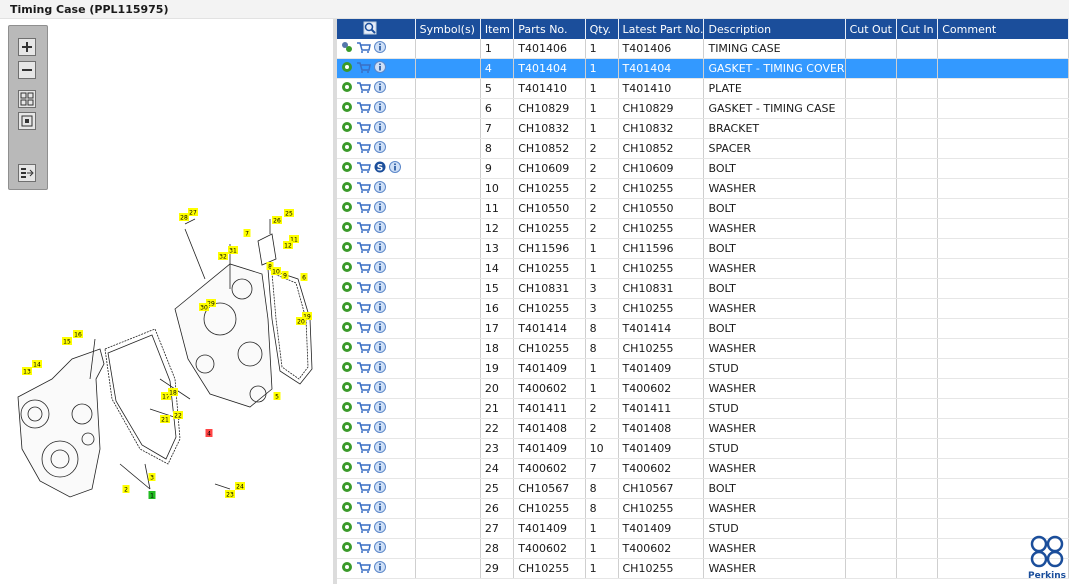 The height and width of the screenshot is (584, 1069). I want to click on table-row: 5 T401410 1 T401410 PLATE, so click(703, 88).